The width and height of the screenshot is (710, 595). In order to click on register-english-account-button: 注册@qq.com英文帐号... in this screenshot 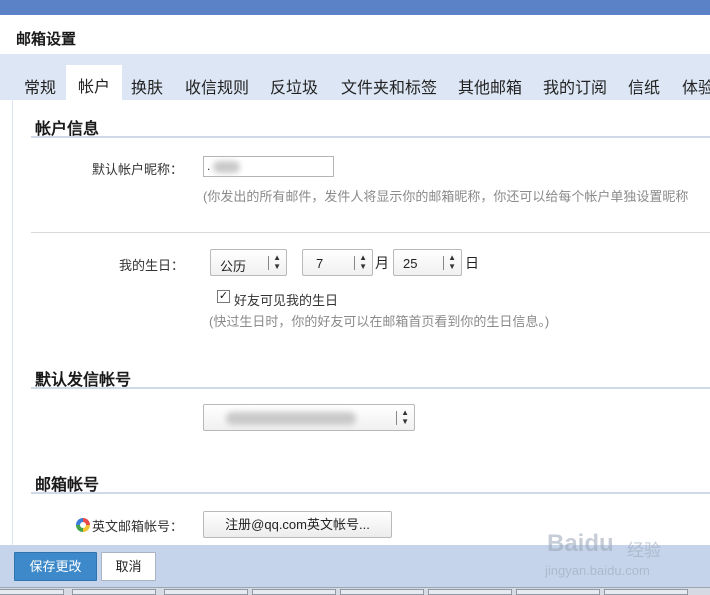, I will do `click(297, 524)`.